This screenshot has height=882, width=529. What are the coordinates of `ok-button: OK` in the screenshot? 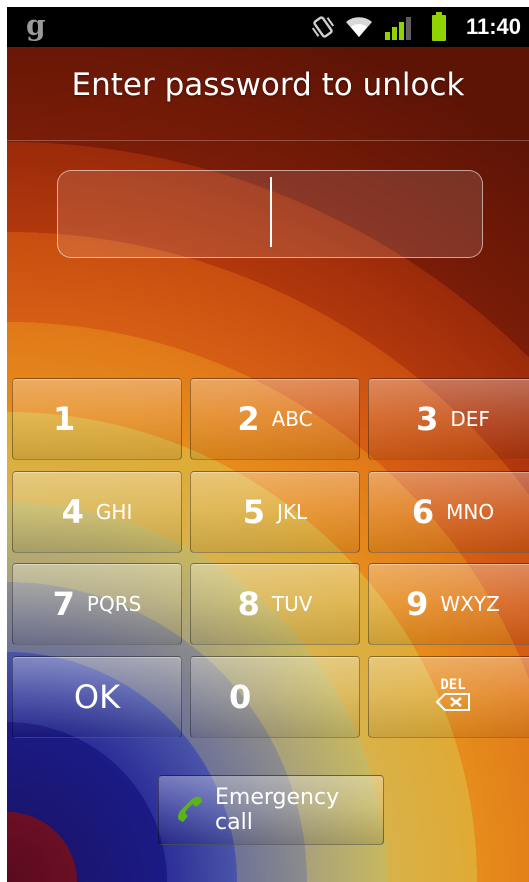 It's located at (97, 697).